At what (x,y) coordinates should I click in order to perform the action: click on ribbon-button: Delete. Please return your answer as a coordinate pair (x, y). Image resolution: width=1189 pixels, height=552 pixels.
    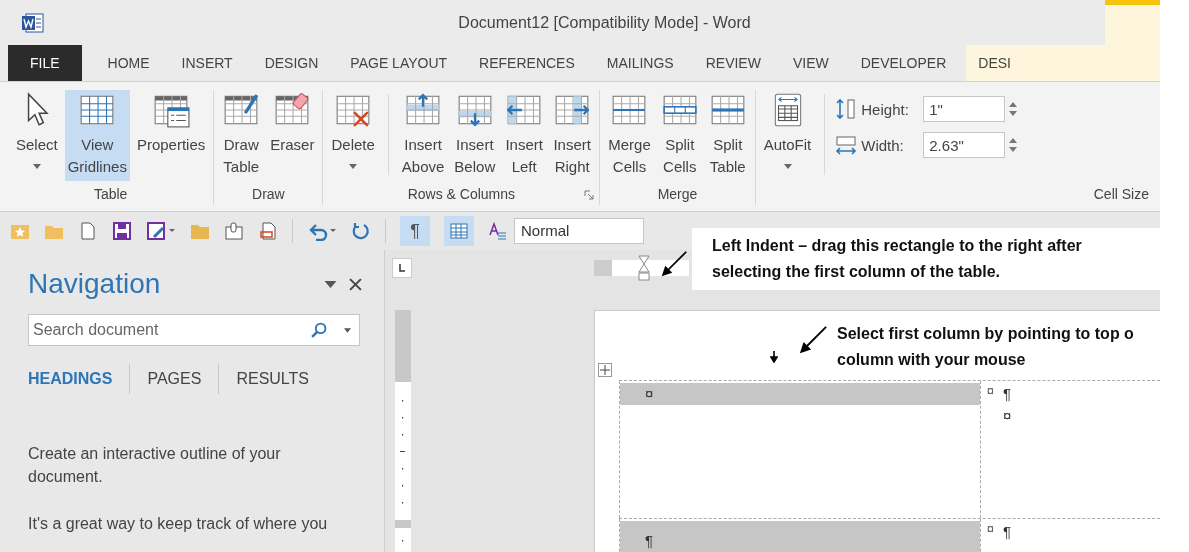
    Looking at the image, I should click on (353, 131).